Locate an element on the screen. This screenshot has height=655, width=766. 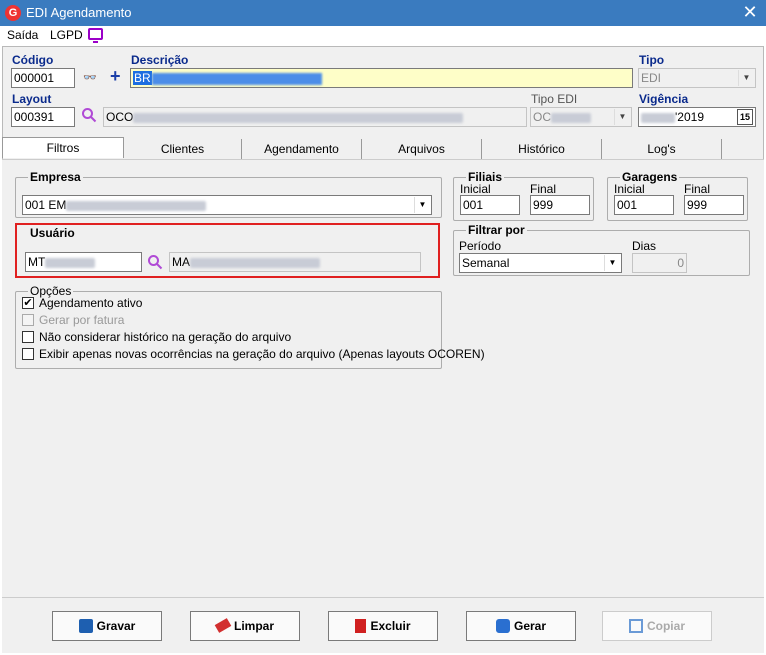
vigencia-field: '2019 15 is located at coordinates (697, 117).